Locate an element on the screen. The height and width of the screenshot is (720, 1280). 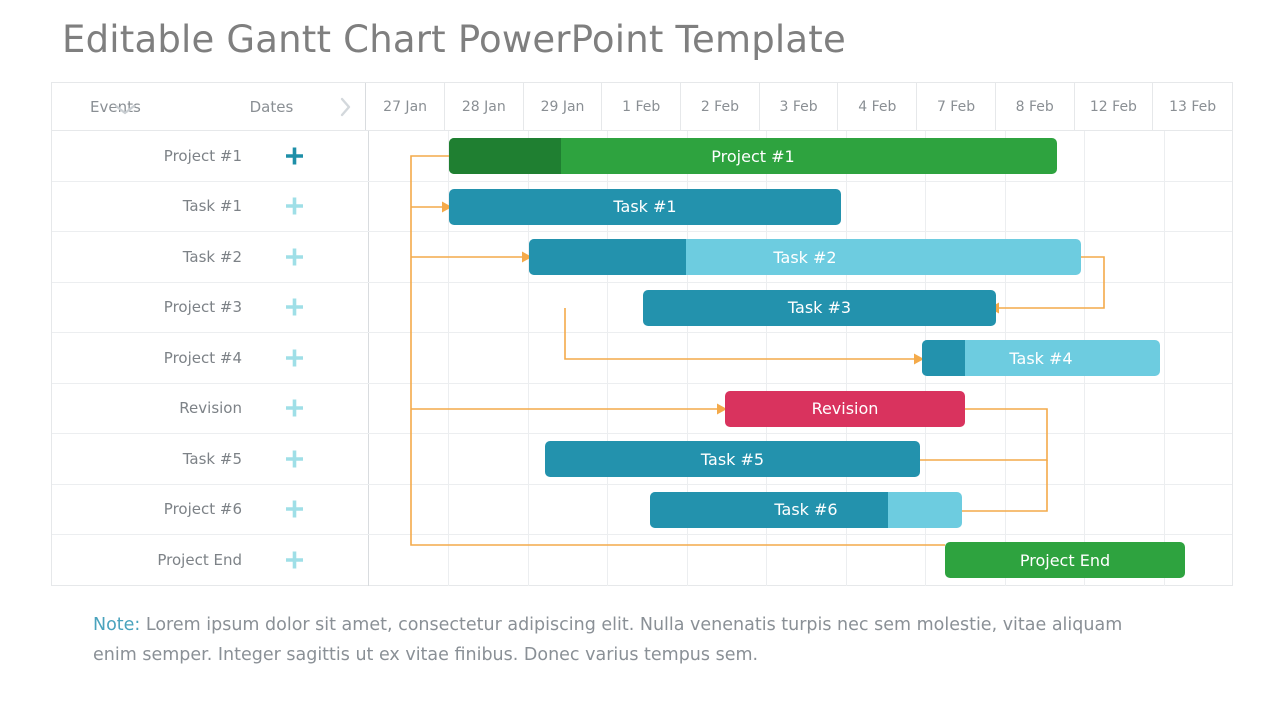
gantt-bar-revision: Revision is located at coordinates (845, 408).